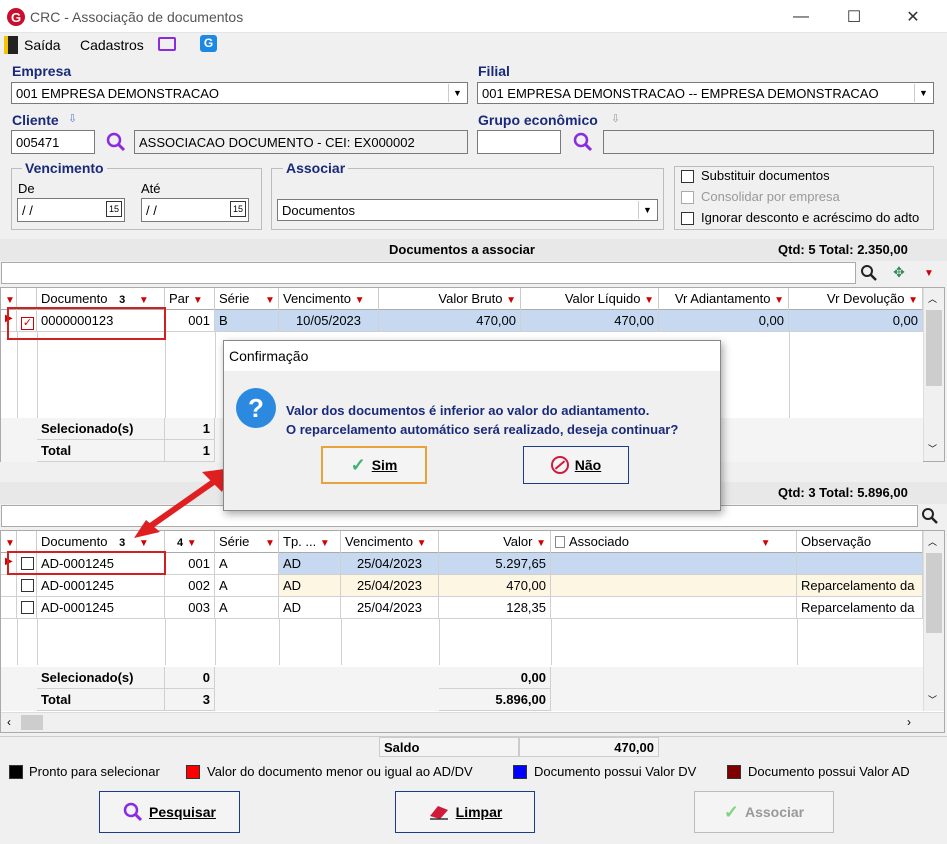 This screenshot has height=844, width=947. What do you see at coordinates (101, 700) in the screenshot?
I see `total-label: Total` at bounding box center [101, 700].